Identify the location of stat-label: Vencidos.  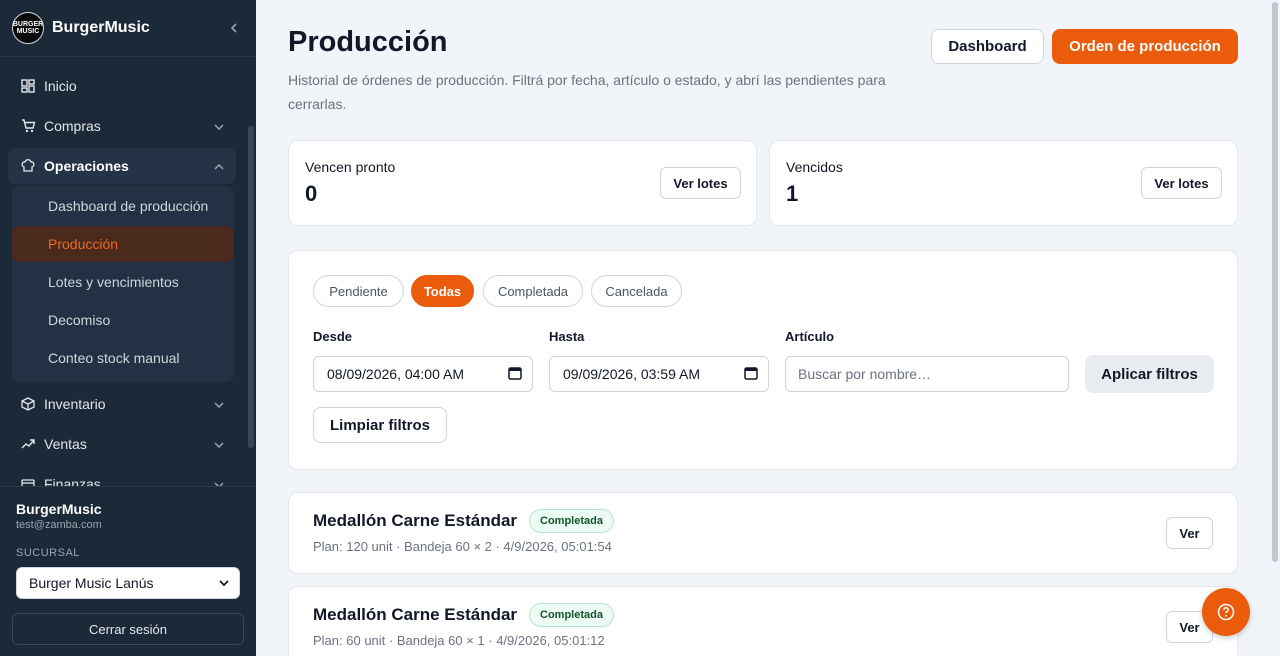
(814, 167).